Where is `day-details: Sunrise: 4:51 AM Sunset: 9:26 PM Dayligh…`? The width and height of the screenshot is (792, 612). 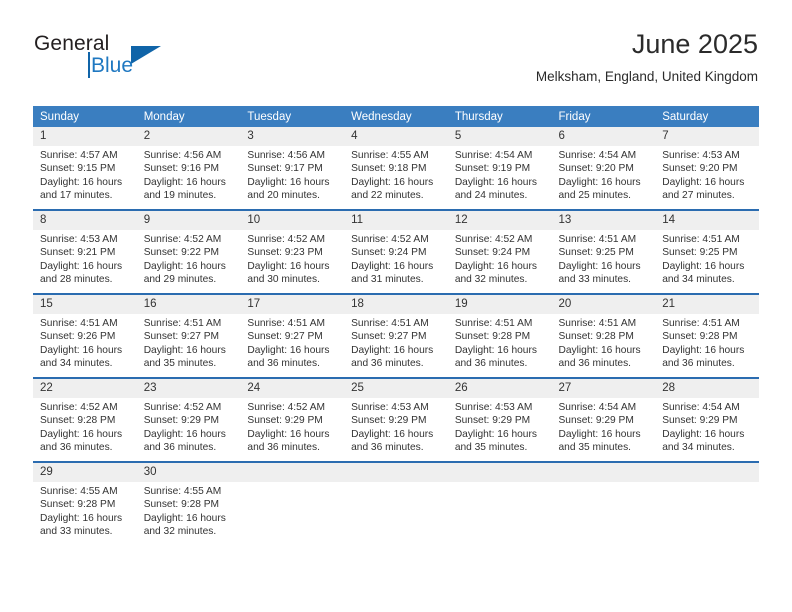
day-details: Sunrise: 4:51 AM Sunset: 9:26 PM Dayligh… is located at coordinates (85, 342).